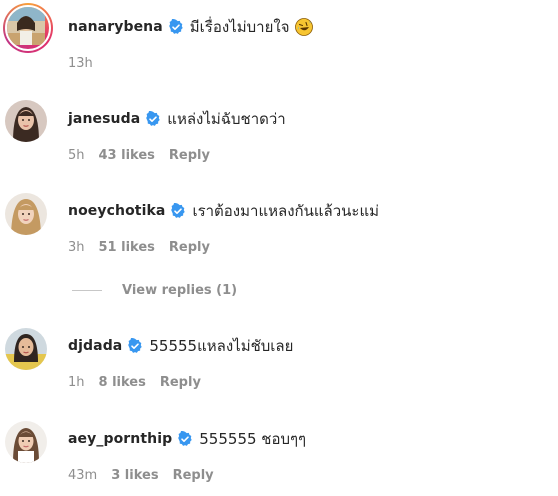 This screenshot has width=558, height=496. I want to click on username: nanarybena, so click(115, 27).